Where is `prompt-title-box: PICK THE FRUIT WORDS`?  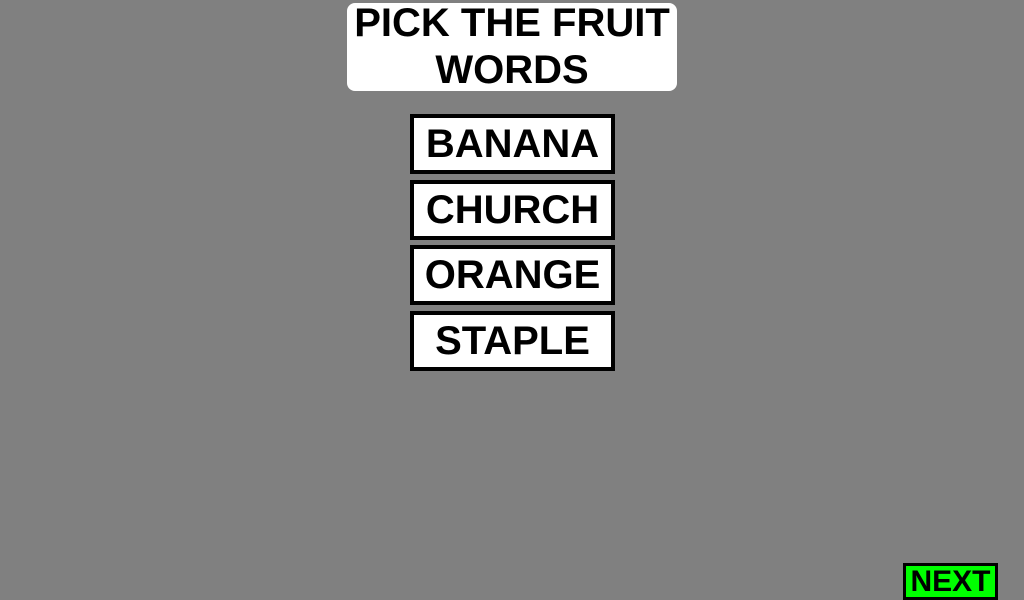 prompt-title-box: PICK THE FRUIT WORDS is located at coordinates (512, 46).